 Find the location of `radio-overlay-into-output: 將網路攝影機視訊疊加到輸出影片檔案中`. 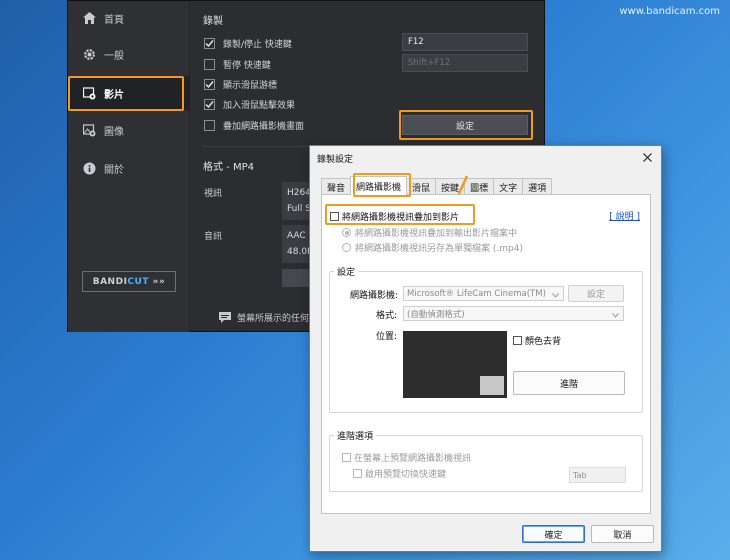

radio-overlay-into-output: 將網路攝影機視訊疊加到輸出影片檔案中 is located at coordinates (429, 232).